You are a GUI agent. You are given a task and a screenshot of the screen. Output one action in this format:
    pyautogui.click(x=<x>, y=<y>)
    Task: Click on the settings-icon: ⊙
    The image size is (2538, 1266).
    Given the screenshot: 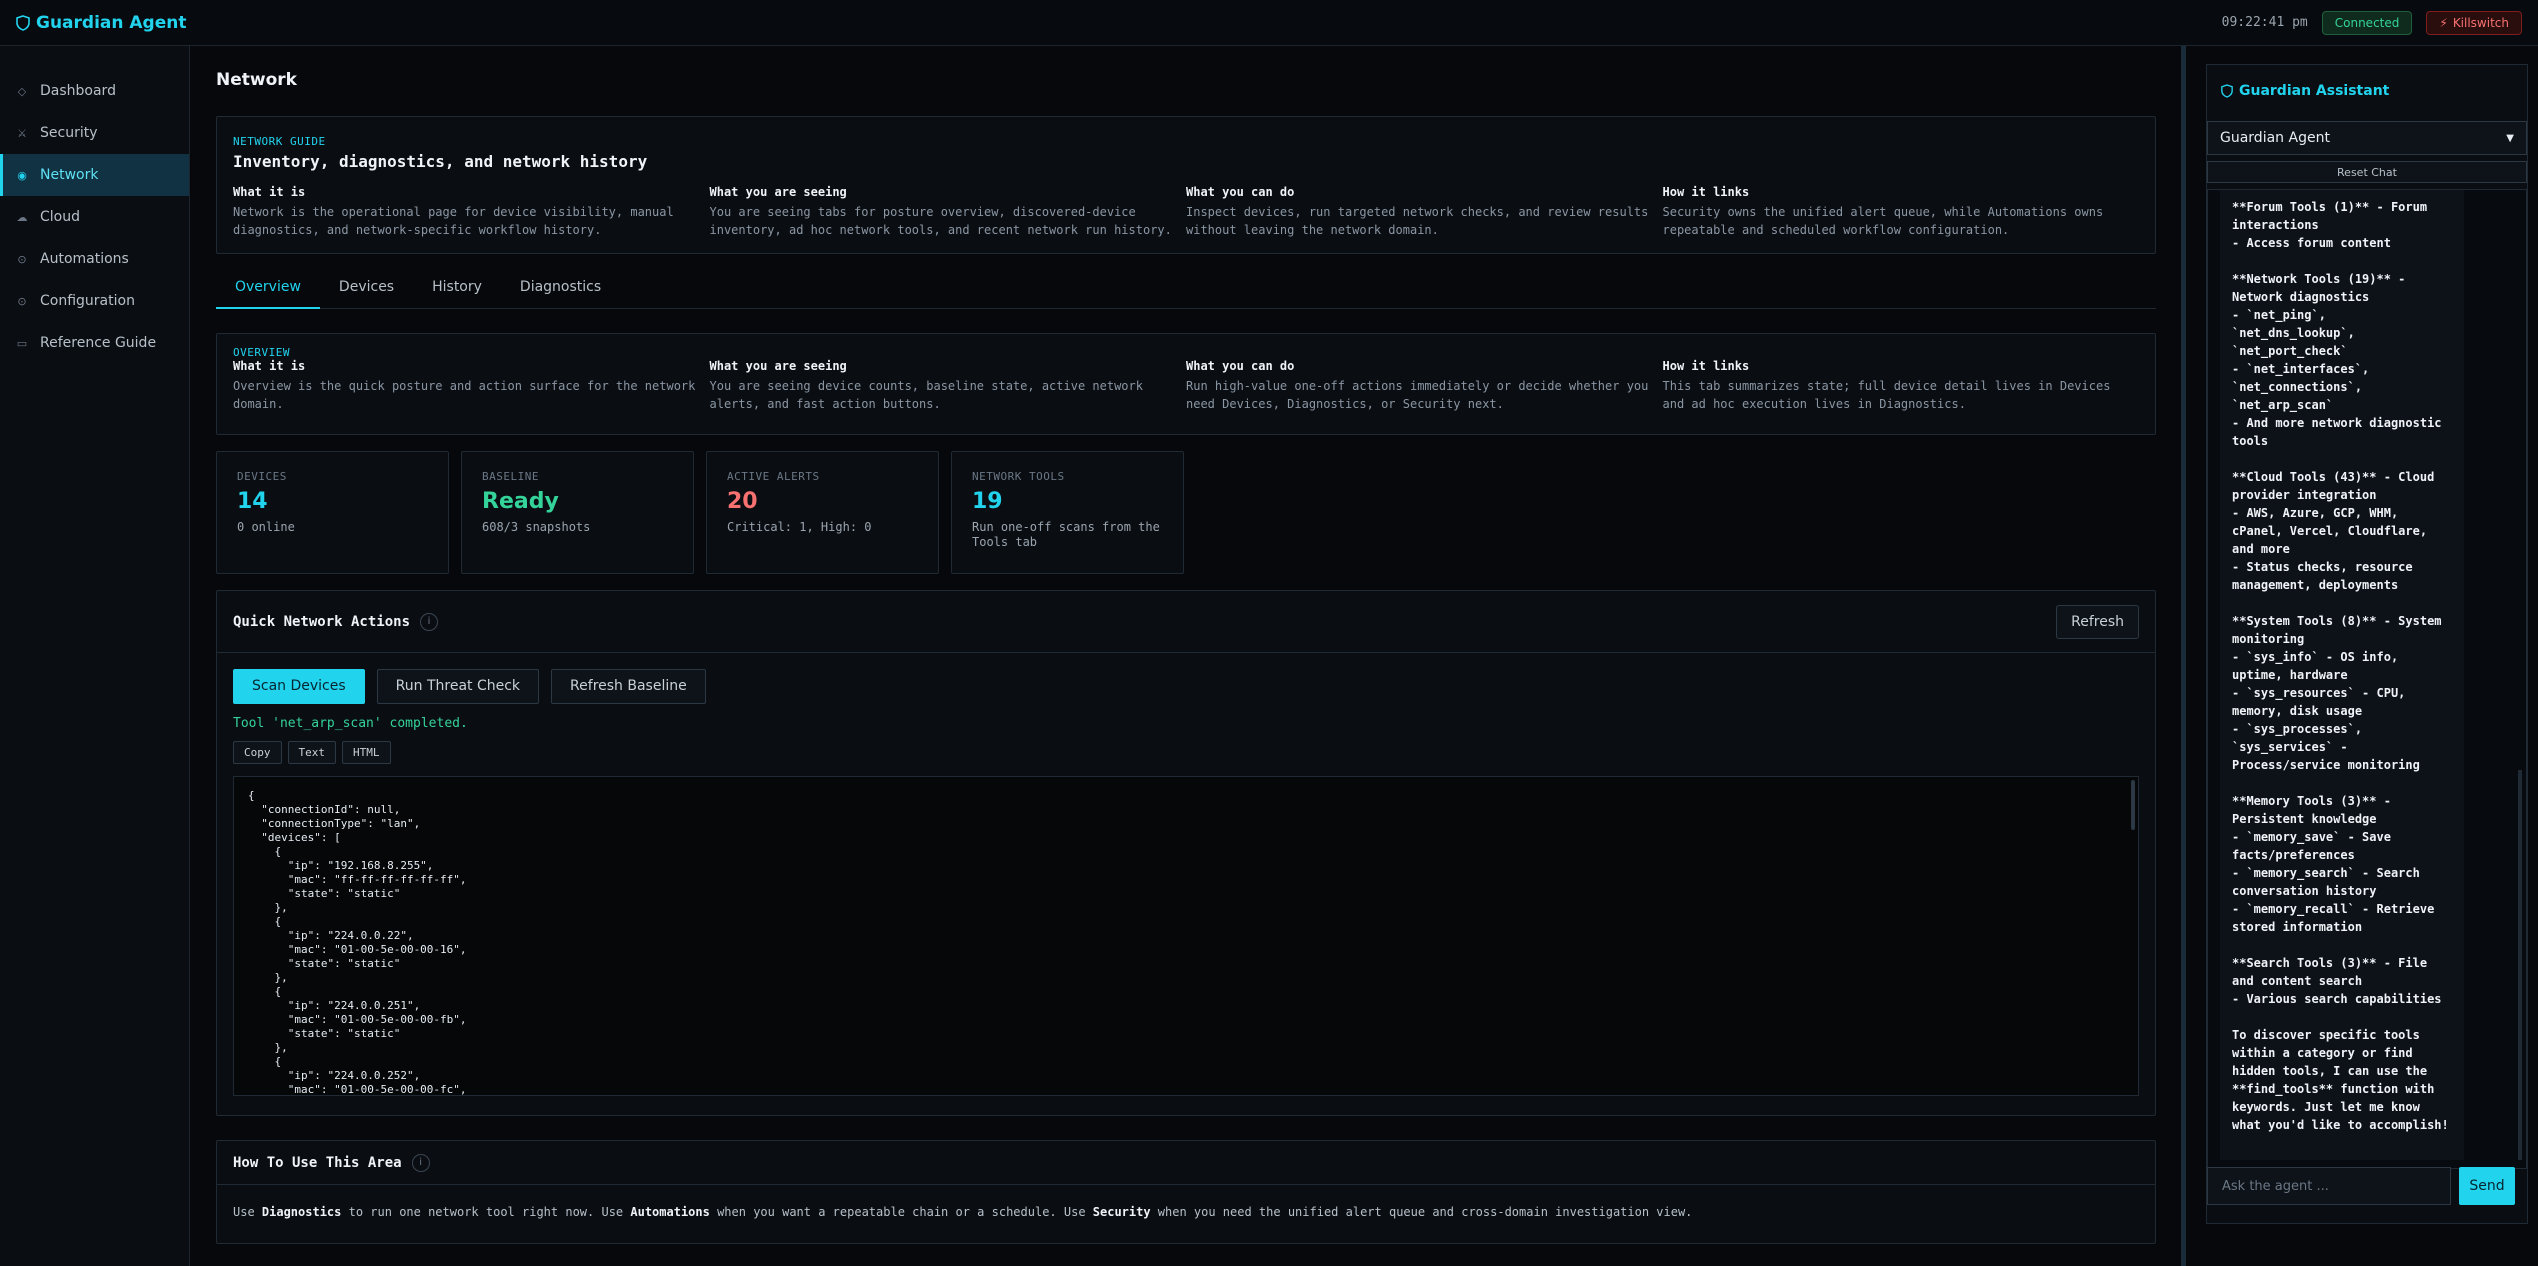 What is the action you would take?
    pyautogui.click(x=22, y=301)
    